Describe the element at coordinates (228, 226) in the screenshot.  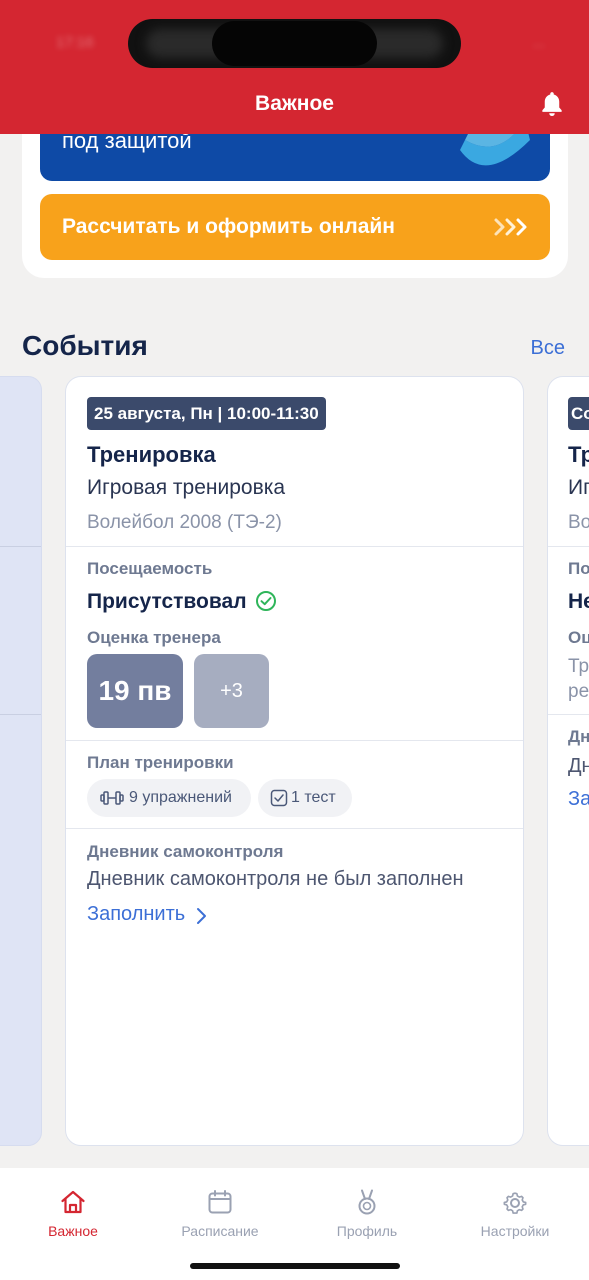
I see `calculate-online-label: Рассчитать и оформить онлайн` at that location.